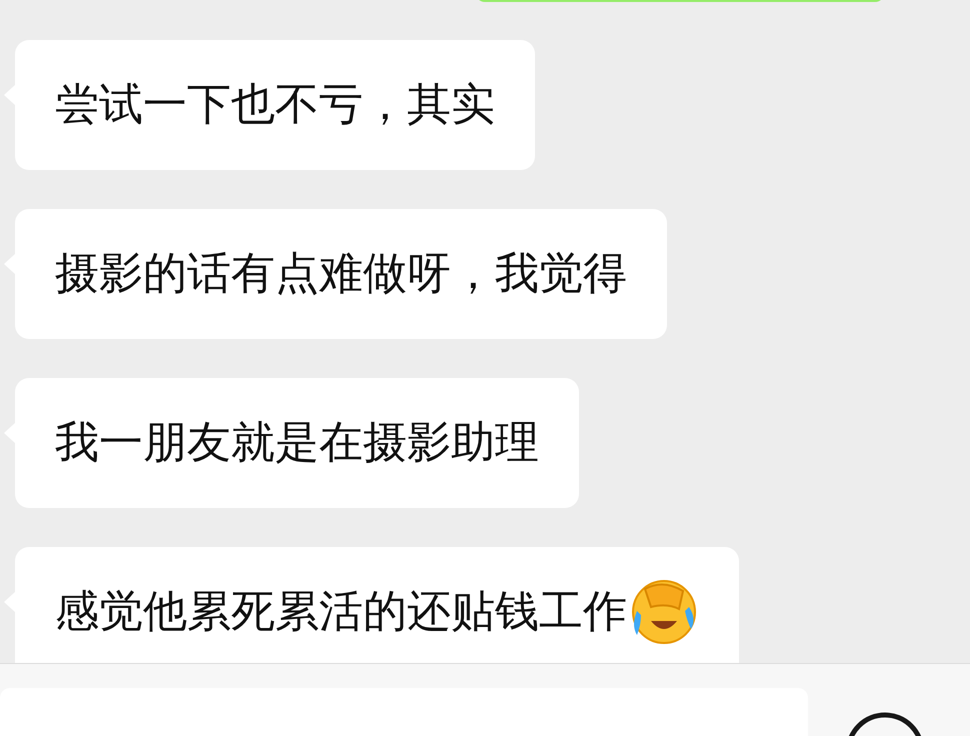 This screenshot has height=736, width=970. What do you see at coordinates (275, 105) in the screenshot?
I see `message-text: 尝试一下也不亏，其实` at bounding box center [275, 105].